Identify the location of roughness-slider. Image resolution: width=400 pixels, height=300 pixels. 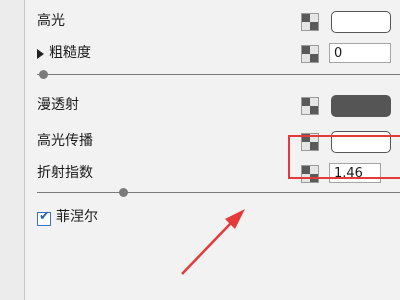
(218, 74).